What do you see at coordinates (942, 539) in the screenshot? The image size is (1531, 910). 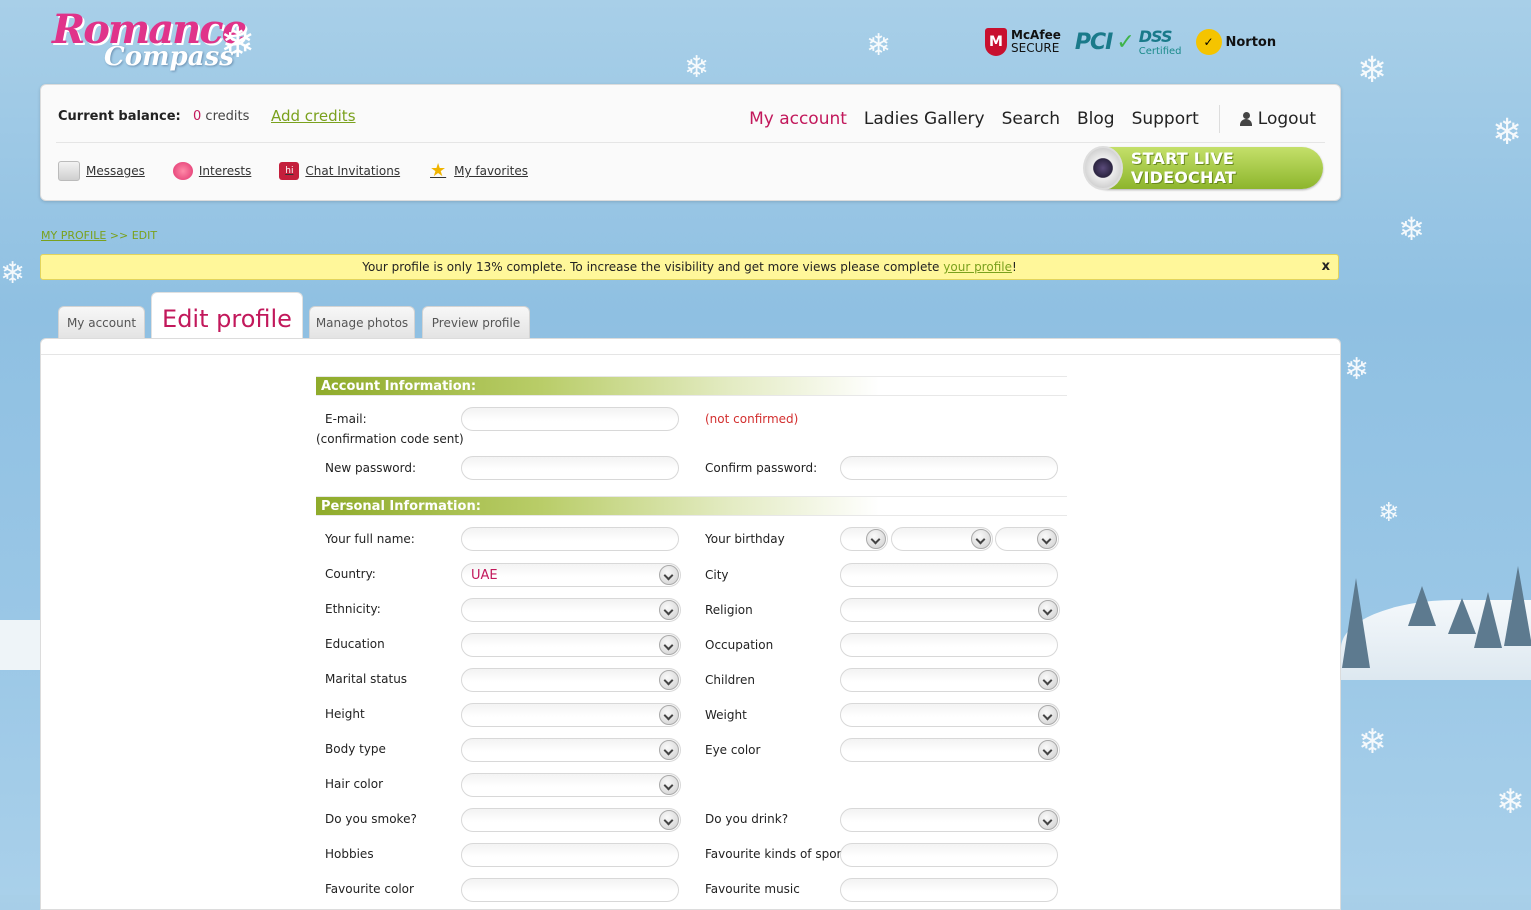 I see `birthday-month-select` at bounding box center [942, 539].